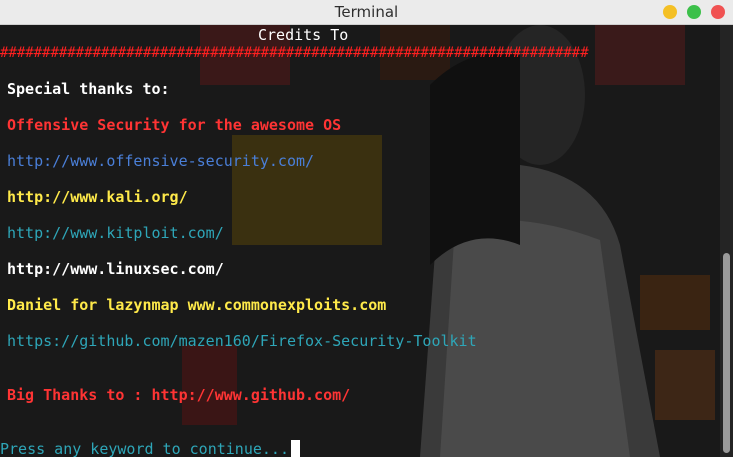 The height and width of the screenshot is (457, 733). What do you see at coordinates (115, 269) in the screenshot?
I see `linuxsec-url: http://www.linuxsec.com/` at bounding box center [115, 269].